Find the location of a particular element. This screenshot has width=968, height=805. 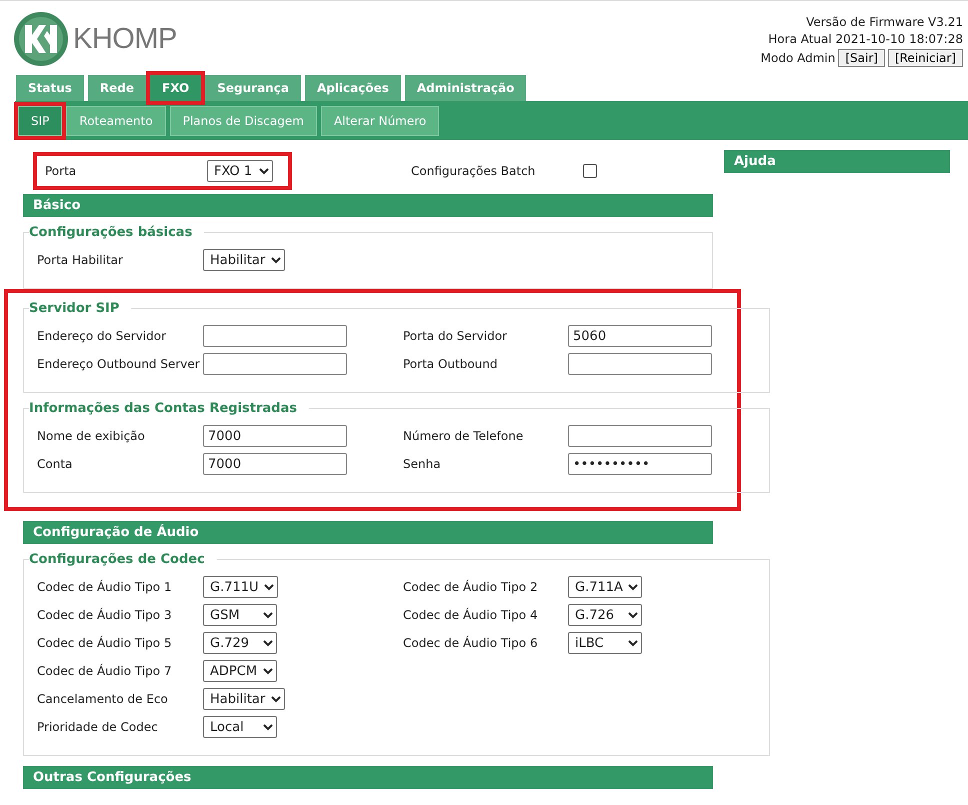

field-label: Codec de Áudio Tipo 2 is located at coordinates (471, 587).